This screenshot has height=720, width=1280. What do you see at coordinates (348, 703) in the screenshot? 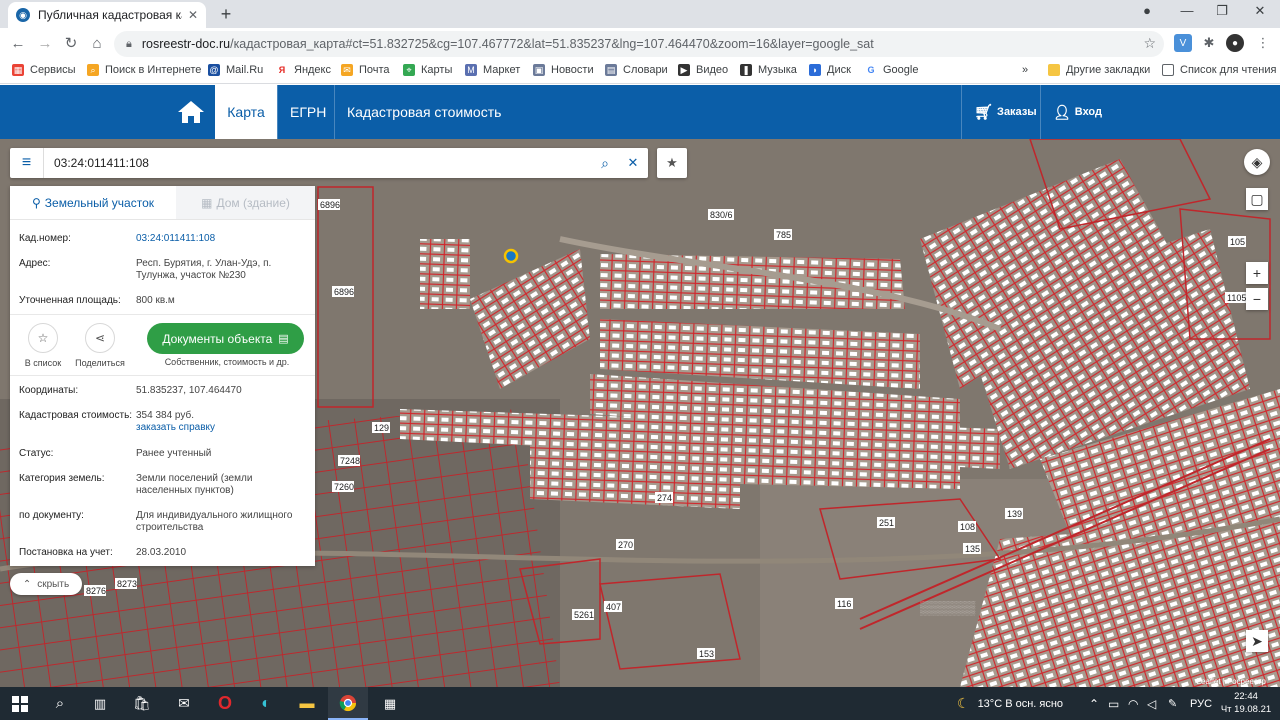
I see `chrome-button` at bounding box center [348, 703].